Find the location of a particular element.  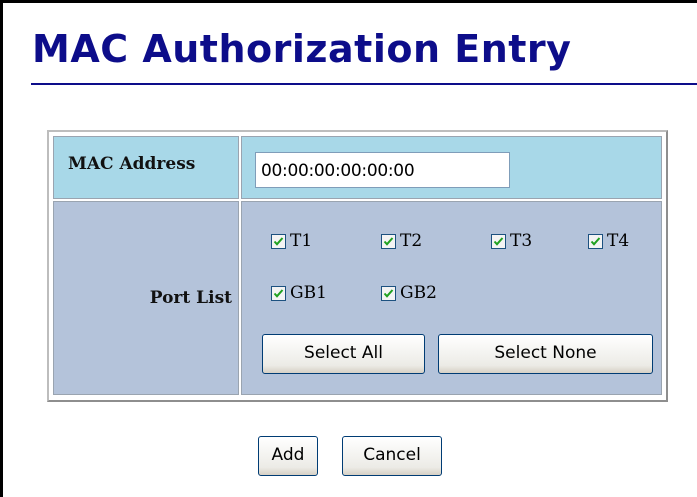

select-all-button: Select All is located at coordinates (343, 354).